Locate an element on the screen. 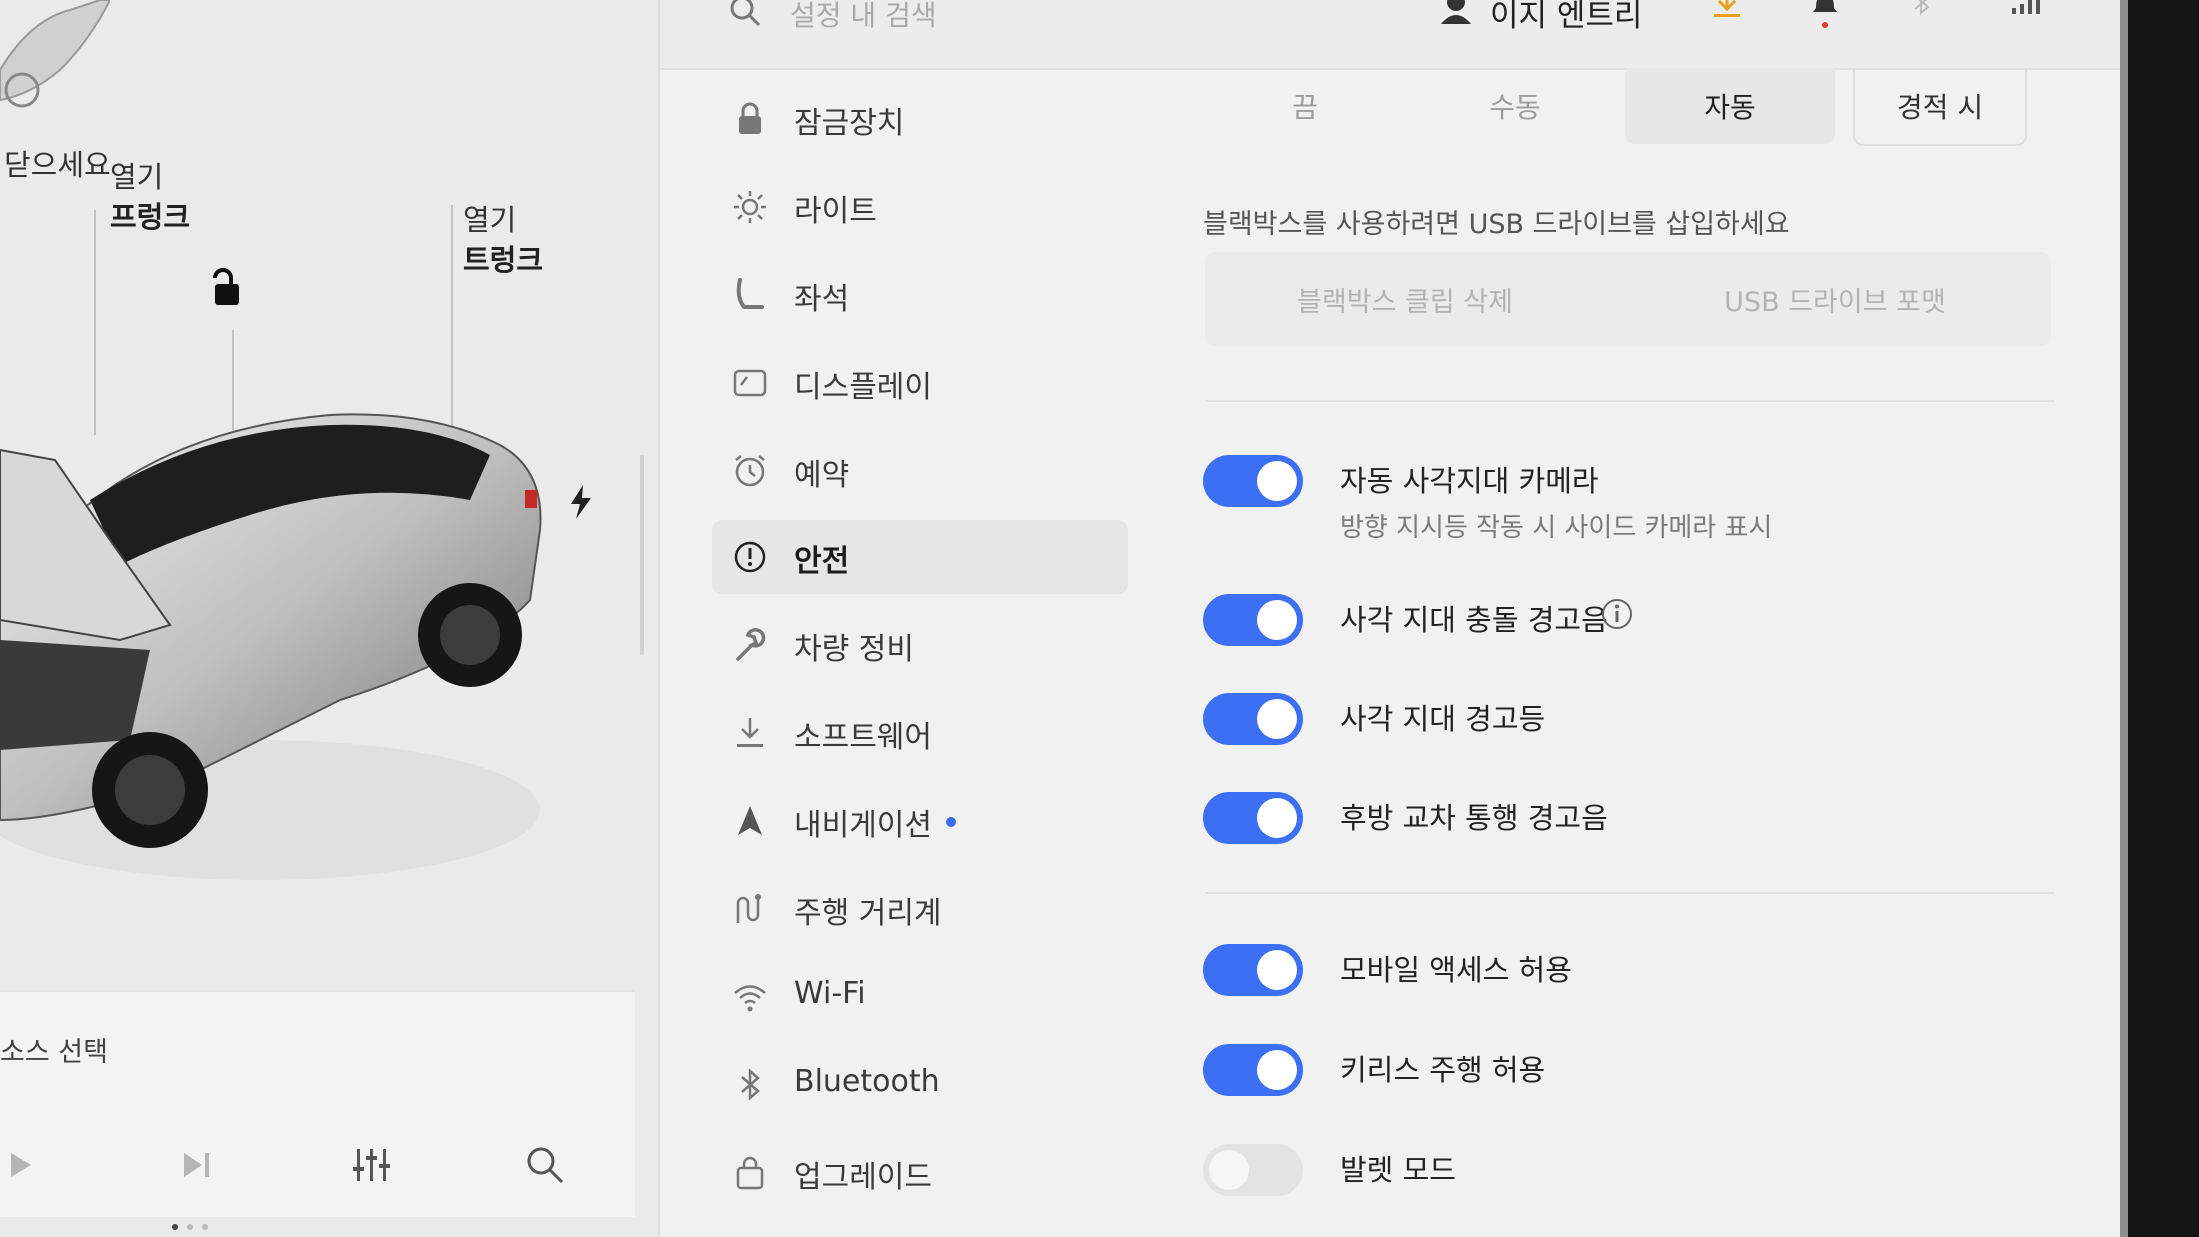 The width and height of the screenshot is (2199, 1237). front-trunk-action: 열기 is located at coordinates (136, 177).